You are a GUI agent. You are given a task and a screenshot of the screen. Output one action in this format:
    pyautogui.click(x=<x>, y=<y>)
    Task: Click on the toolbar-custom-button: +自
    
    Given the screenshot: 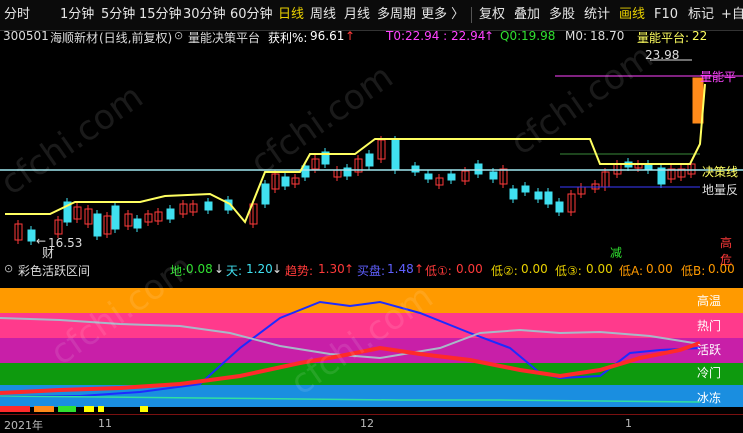 What is the action you would take?
    pyautogui.click(x=732, y=15)
    